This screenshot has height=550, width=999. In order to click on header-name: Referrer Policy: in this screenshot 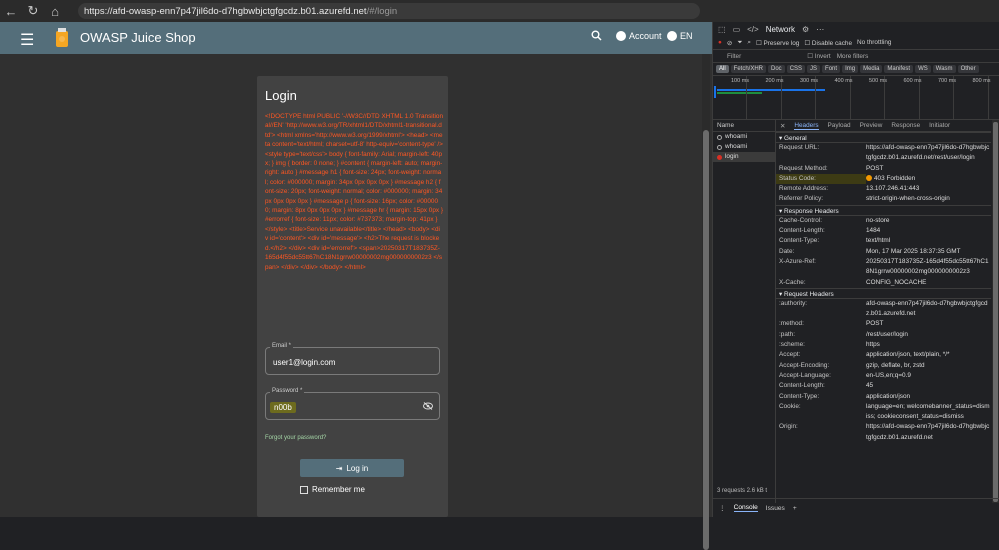, I will do `click(801, 199)`.